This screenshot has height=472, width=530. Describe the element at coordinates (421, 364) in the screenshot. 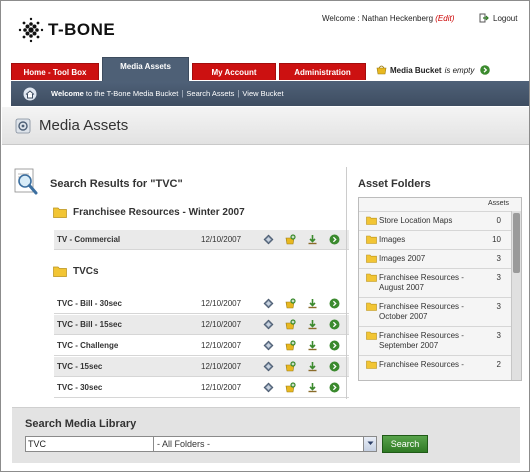

I see `folder-name: Franchisee Resources -` at that location.